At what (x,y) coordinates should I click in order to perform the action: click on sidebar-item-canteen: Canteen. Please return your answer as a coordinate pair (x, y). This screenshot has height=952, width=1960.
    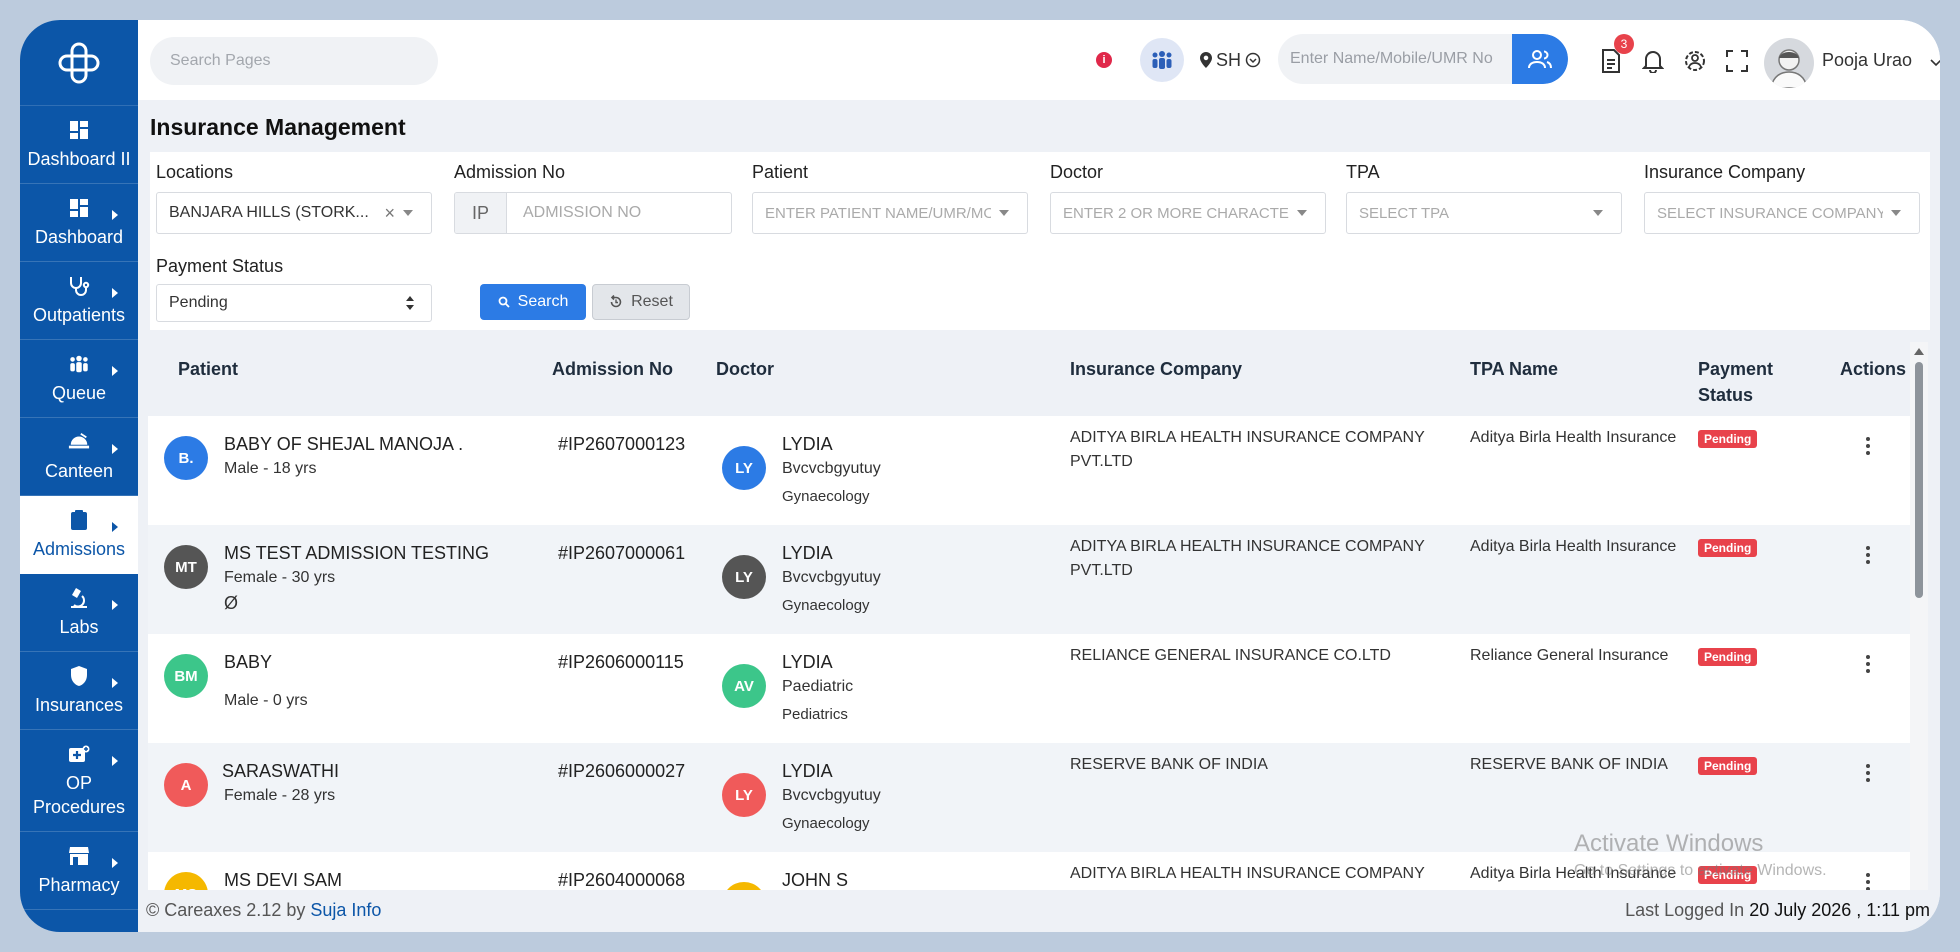
    Looking at the image, I should click on (79, 457).